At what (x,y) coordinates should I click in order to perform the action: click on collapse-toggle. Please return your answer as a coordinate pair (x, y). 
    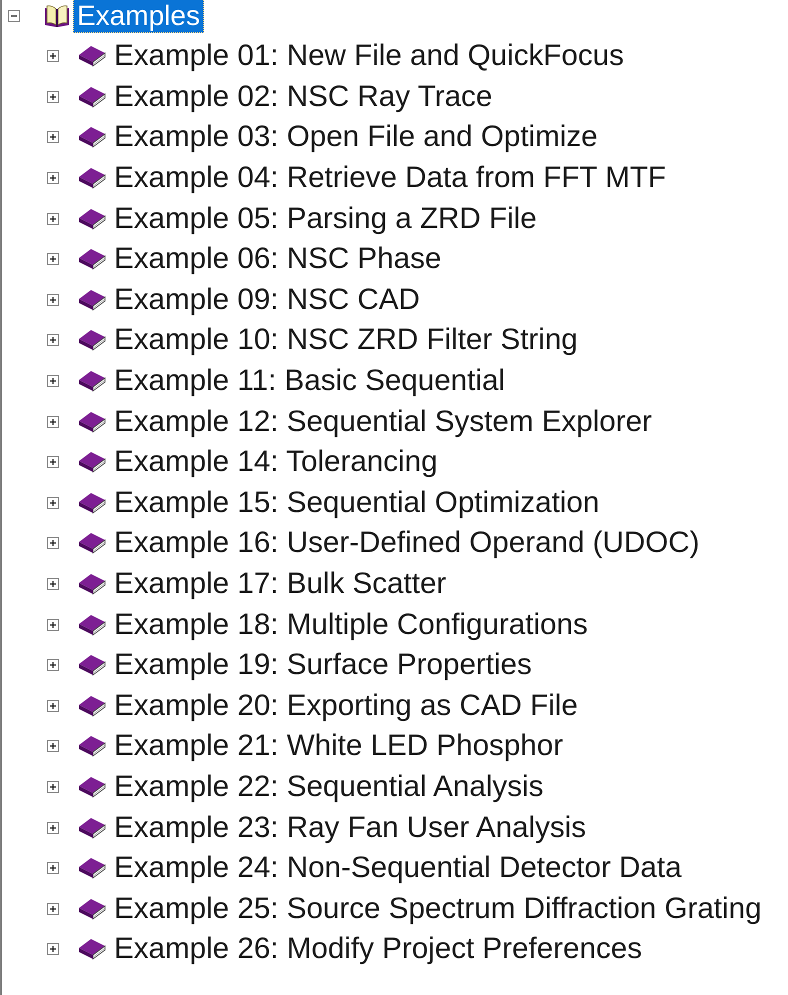
    Looking at the image, I should click on (14, 16).